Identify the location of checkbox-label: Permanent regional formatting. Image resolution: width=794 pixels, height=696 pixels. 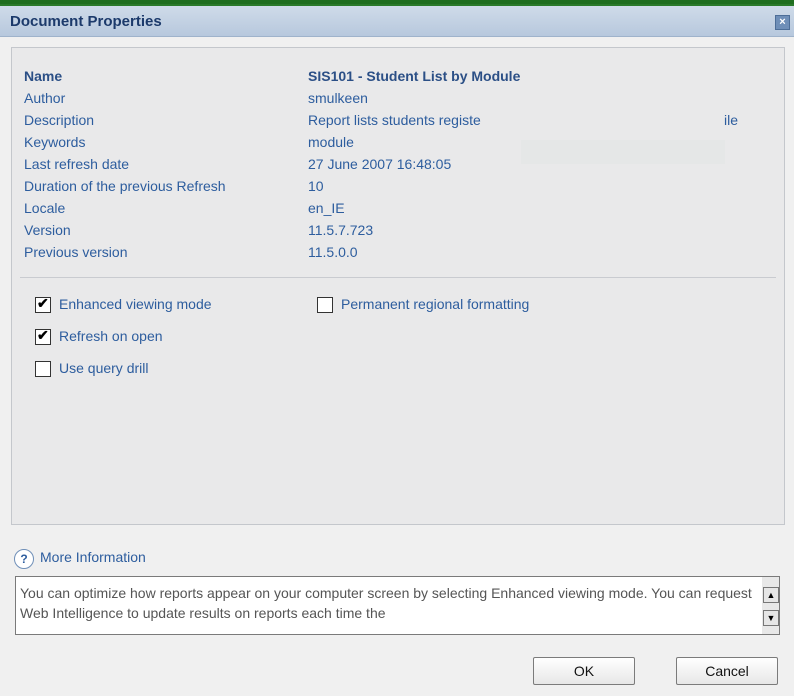
(435, 304).